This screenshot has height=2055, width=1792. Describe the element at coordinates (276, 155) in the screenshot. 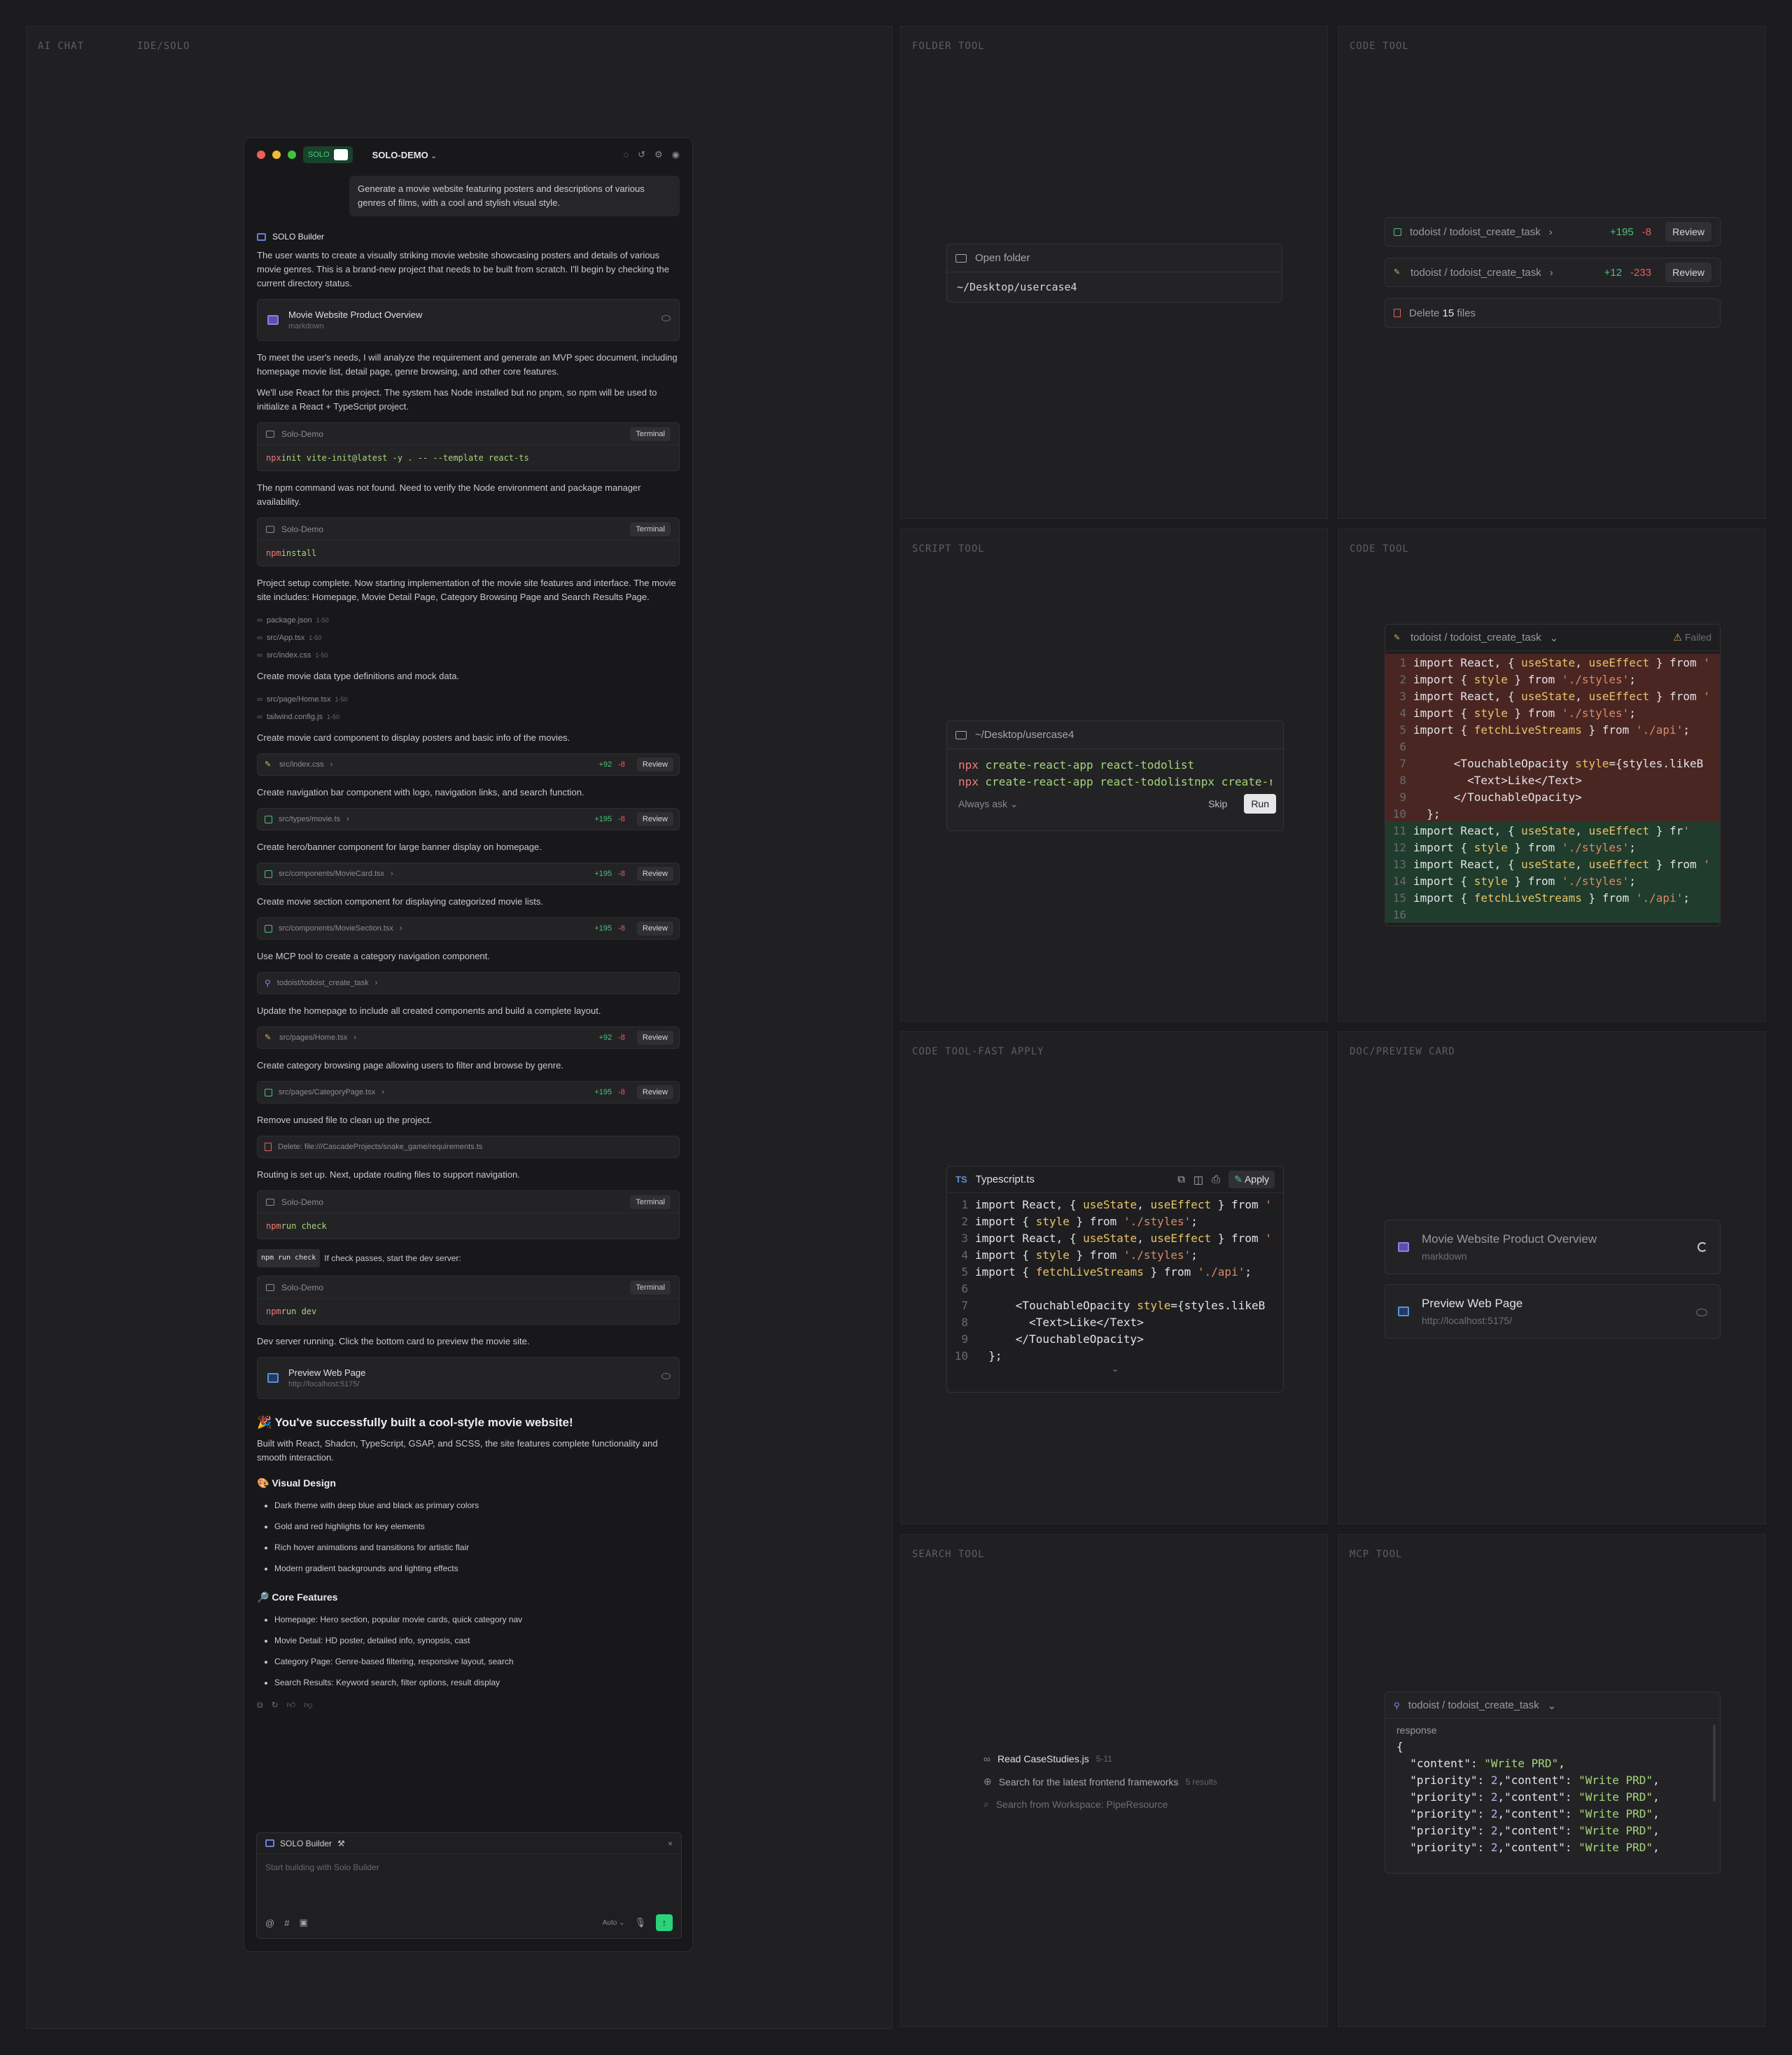

I see `minimize-window-dot` at that location.